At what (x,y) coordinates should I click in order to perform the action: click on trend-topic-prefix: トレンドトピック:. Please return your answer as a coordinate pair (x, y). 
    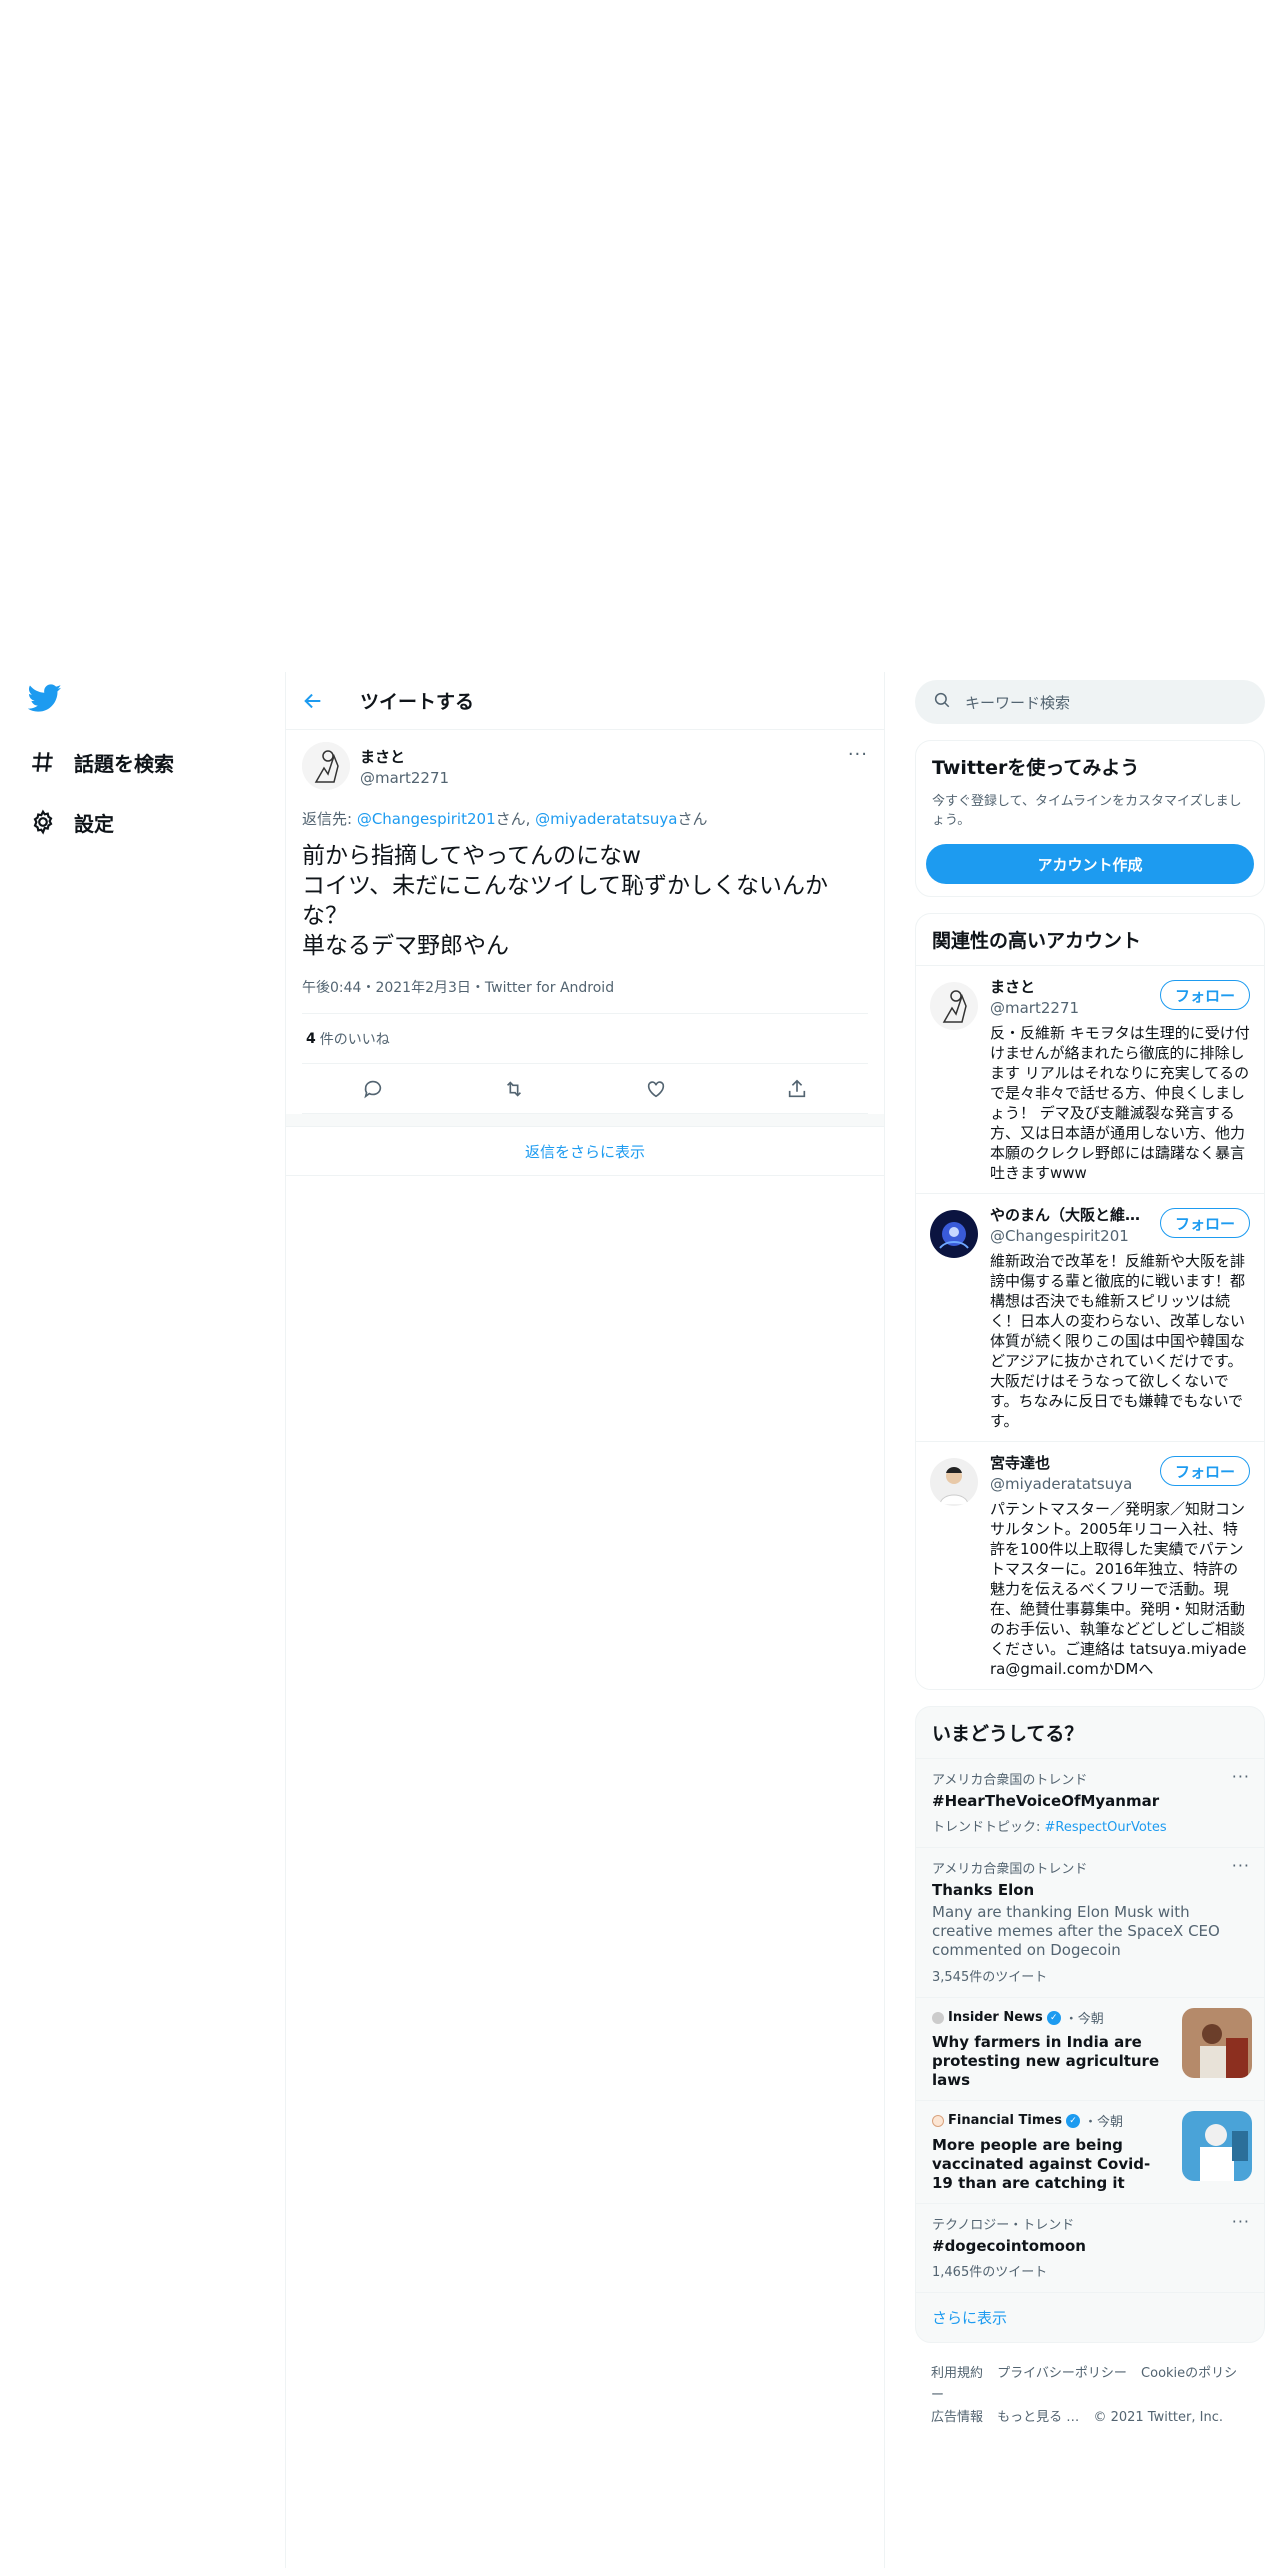
    Looking at the image, I should click on (988, 1827).